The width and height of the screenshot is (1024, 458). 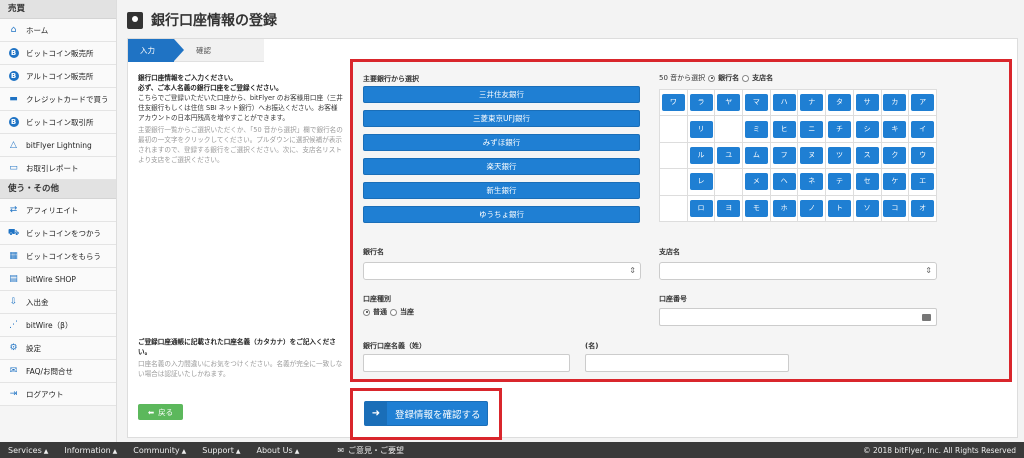 I want to click on kana-button: ス, so click(x=867, y=155).